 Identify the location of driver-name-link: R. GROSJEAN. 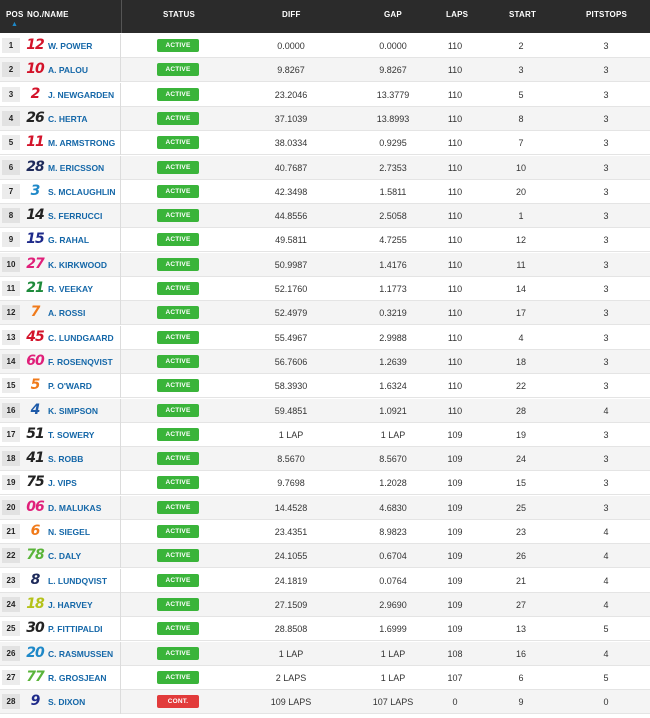
(77, 678).